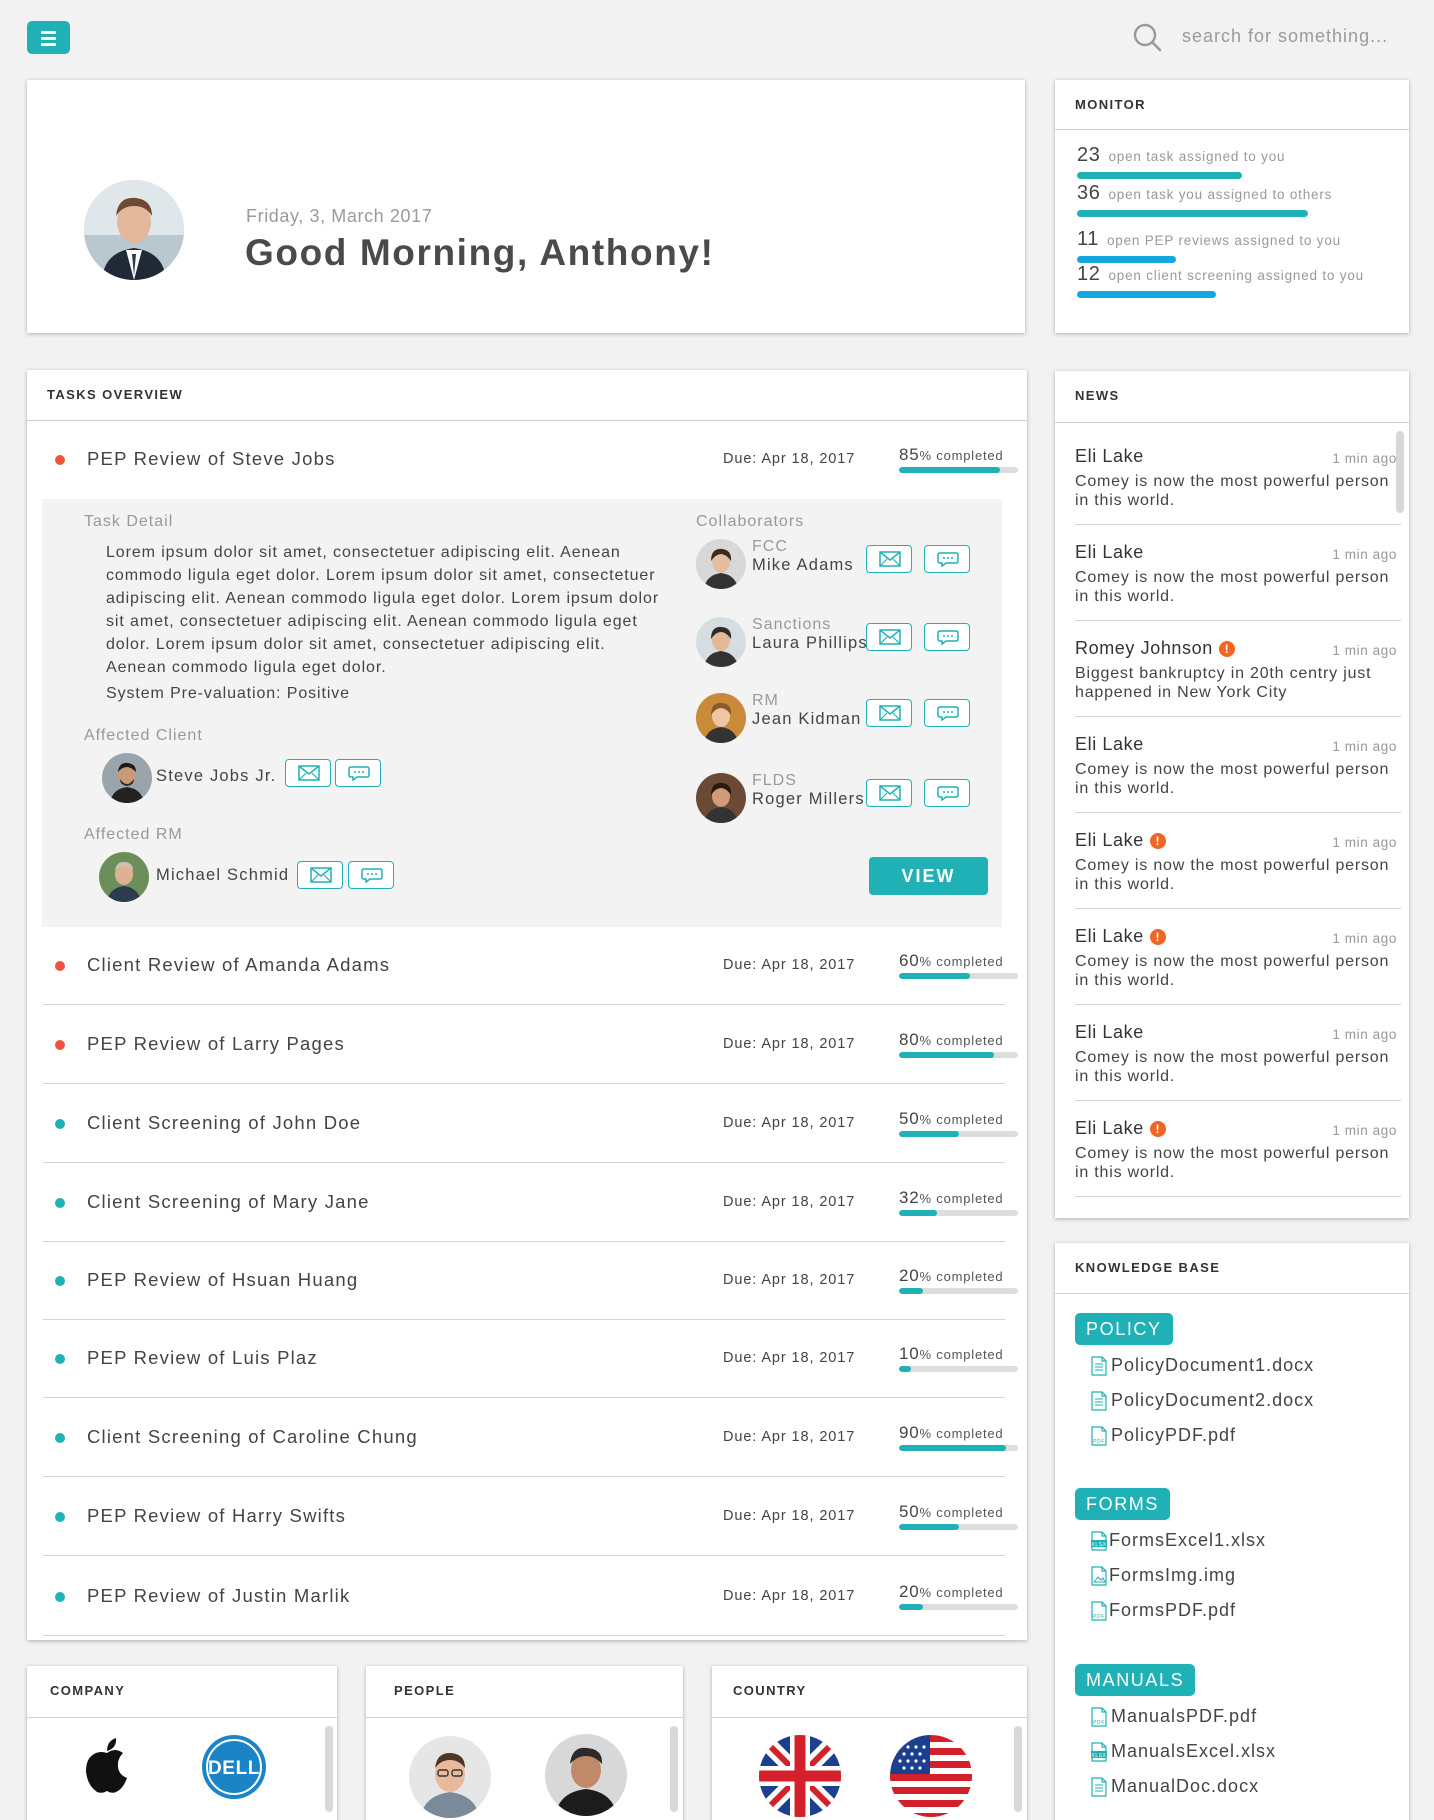 This screenshot has width=1434, height=1820. Describe the element at coordinates (222, 875) in the screenshot. I see `affected-rm-name: Michael Schmid` at that location.